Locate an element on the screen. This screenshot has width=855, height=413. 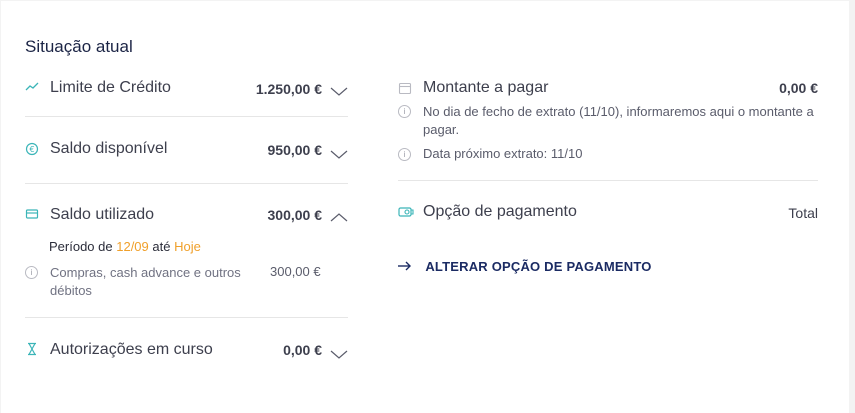
used-balance-row: Saldo utilizado 300,00 € is located at coordinates (186, 216).